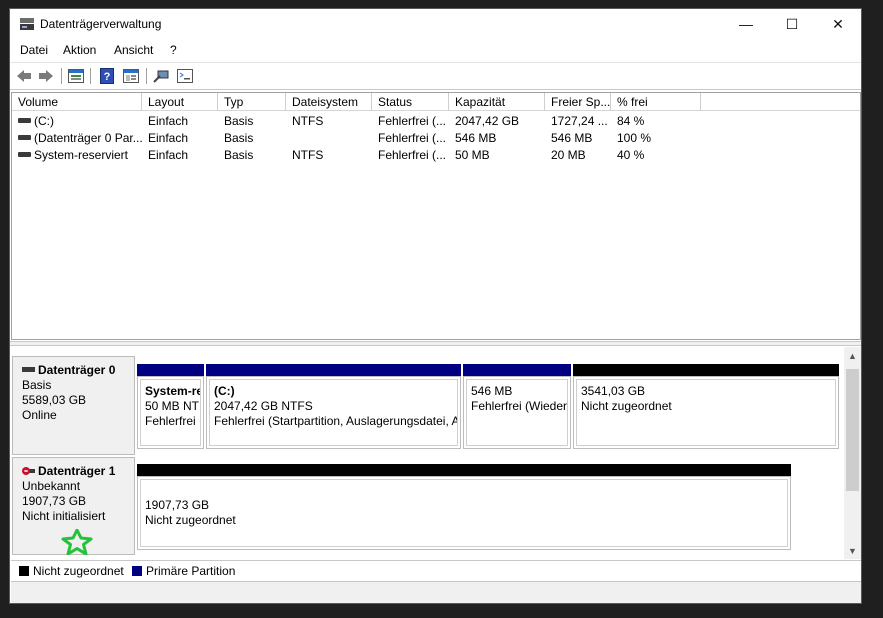 Image resolution: width=883 pixels, height=618 pixels. Describe the element at coordinates (81, 155) in the screenshot. I see `volume-name: System-reserviert` at that location.